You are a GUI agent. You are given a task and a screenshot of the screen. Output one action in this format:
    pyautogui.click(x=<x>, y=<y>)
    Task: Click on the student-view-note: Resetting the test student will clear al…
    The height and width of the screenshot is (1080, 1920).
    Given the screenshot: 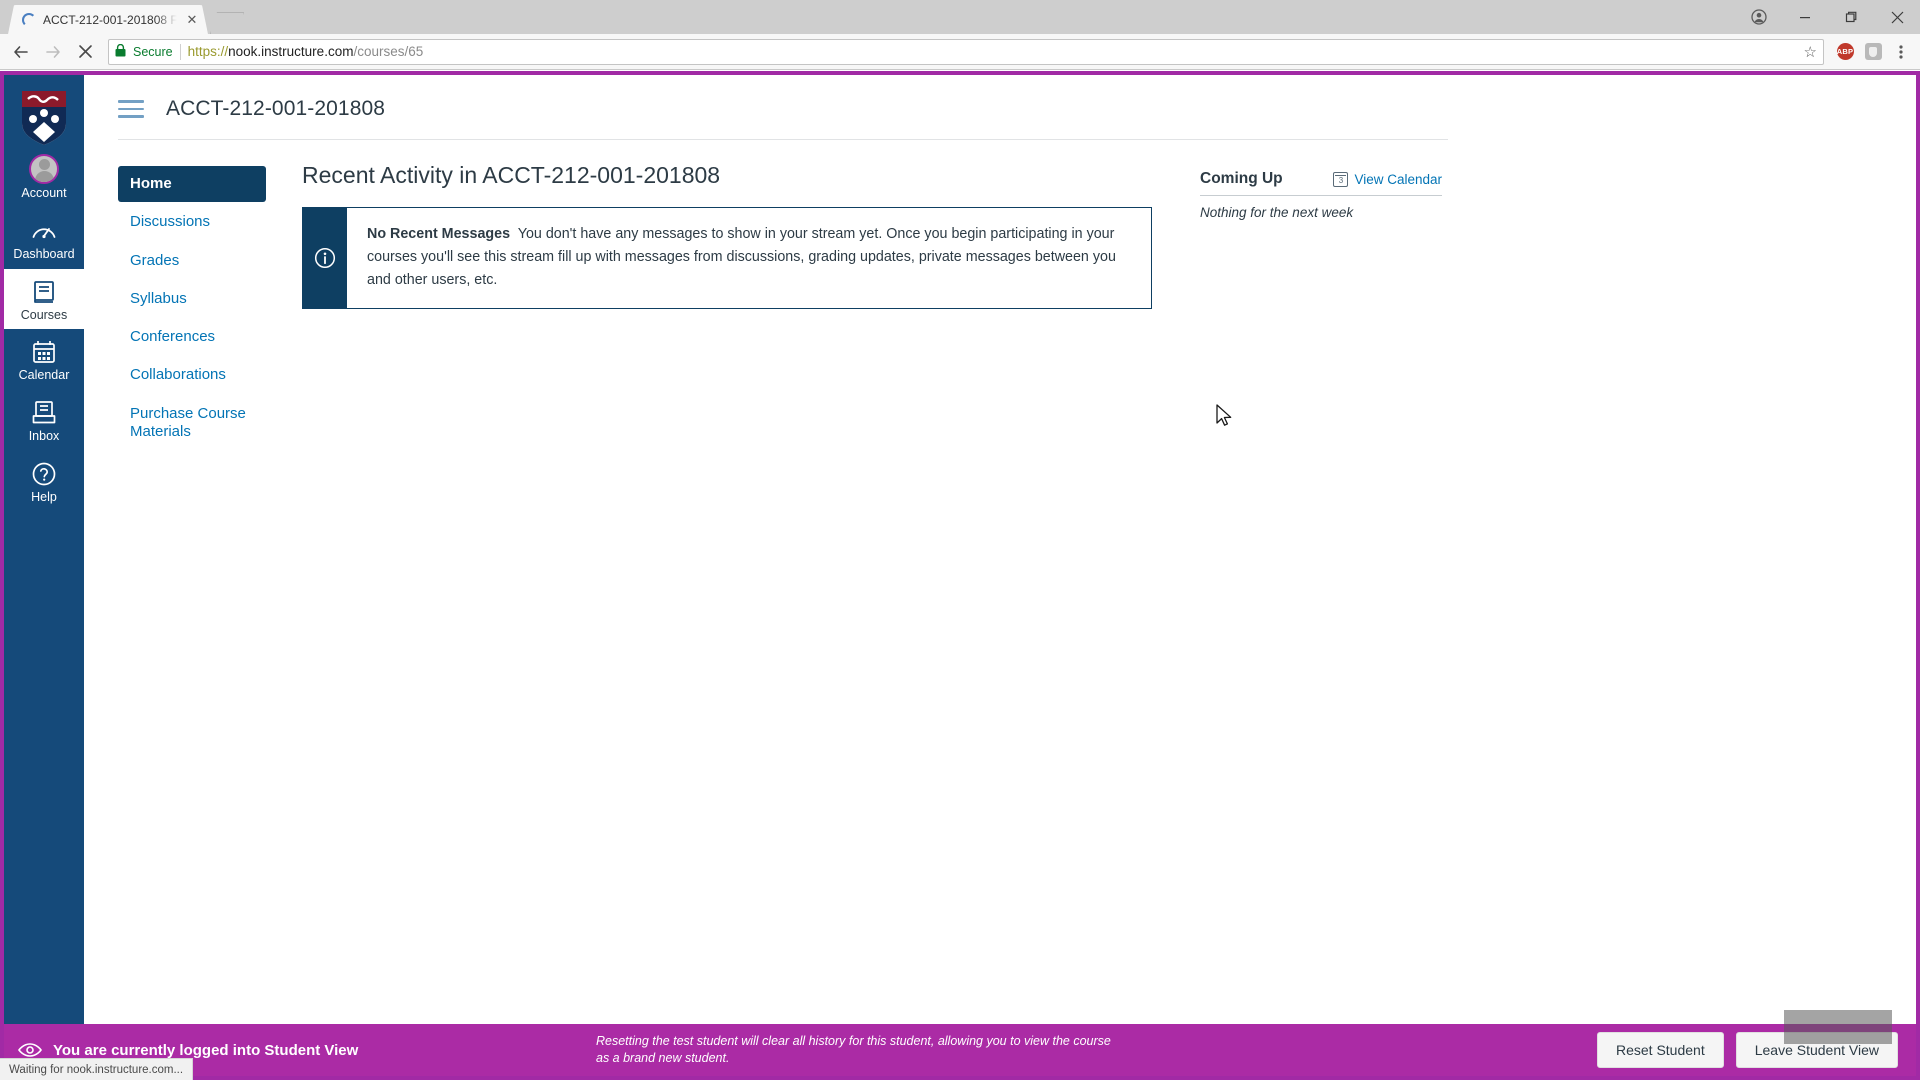 What is the action you would take?
    pyautogui.click(x=853, y=1049)
    